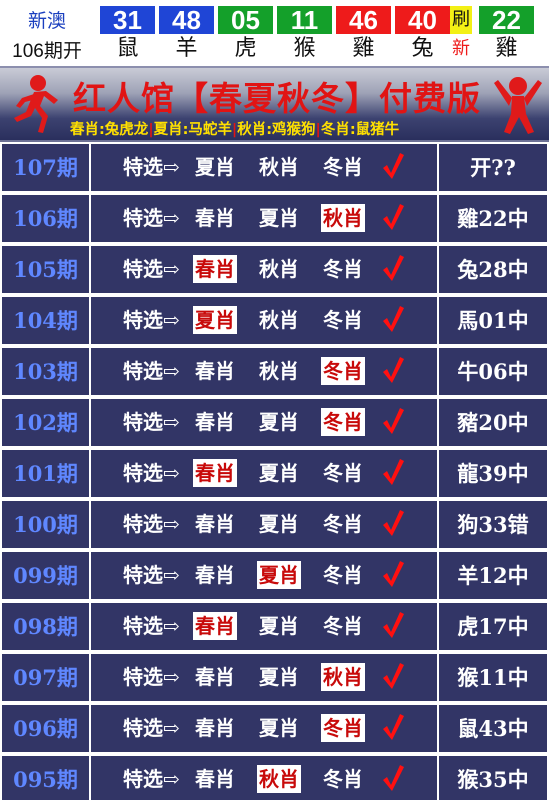 The image size is (549, 800). What do you see at coordinates (493, 728) in the screenshot?
I see `result-cell: 鼠43中` at bounding box center [493, 728].